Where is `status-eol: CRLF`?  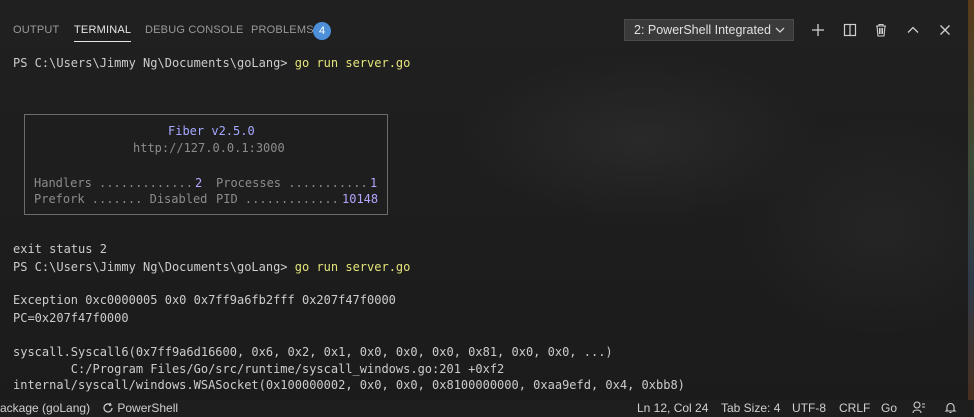 status-eol: CRLF is located at coordinates (854, 408).